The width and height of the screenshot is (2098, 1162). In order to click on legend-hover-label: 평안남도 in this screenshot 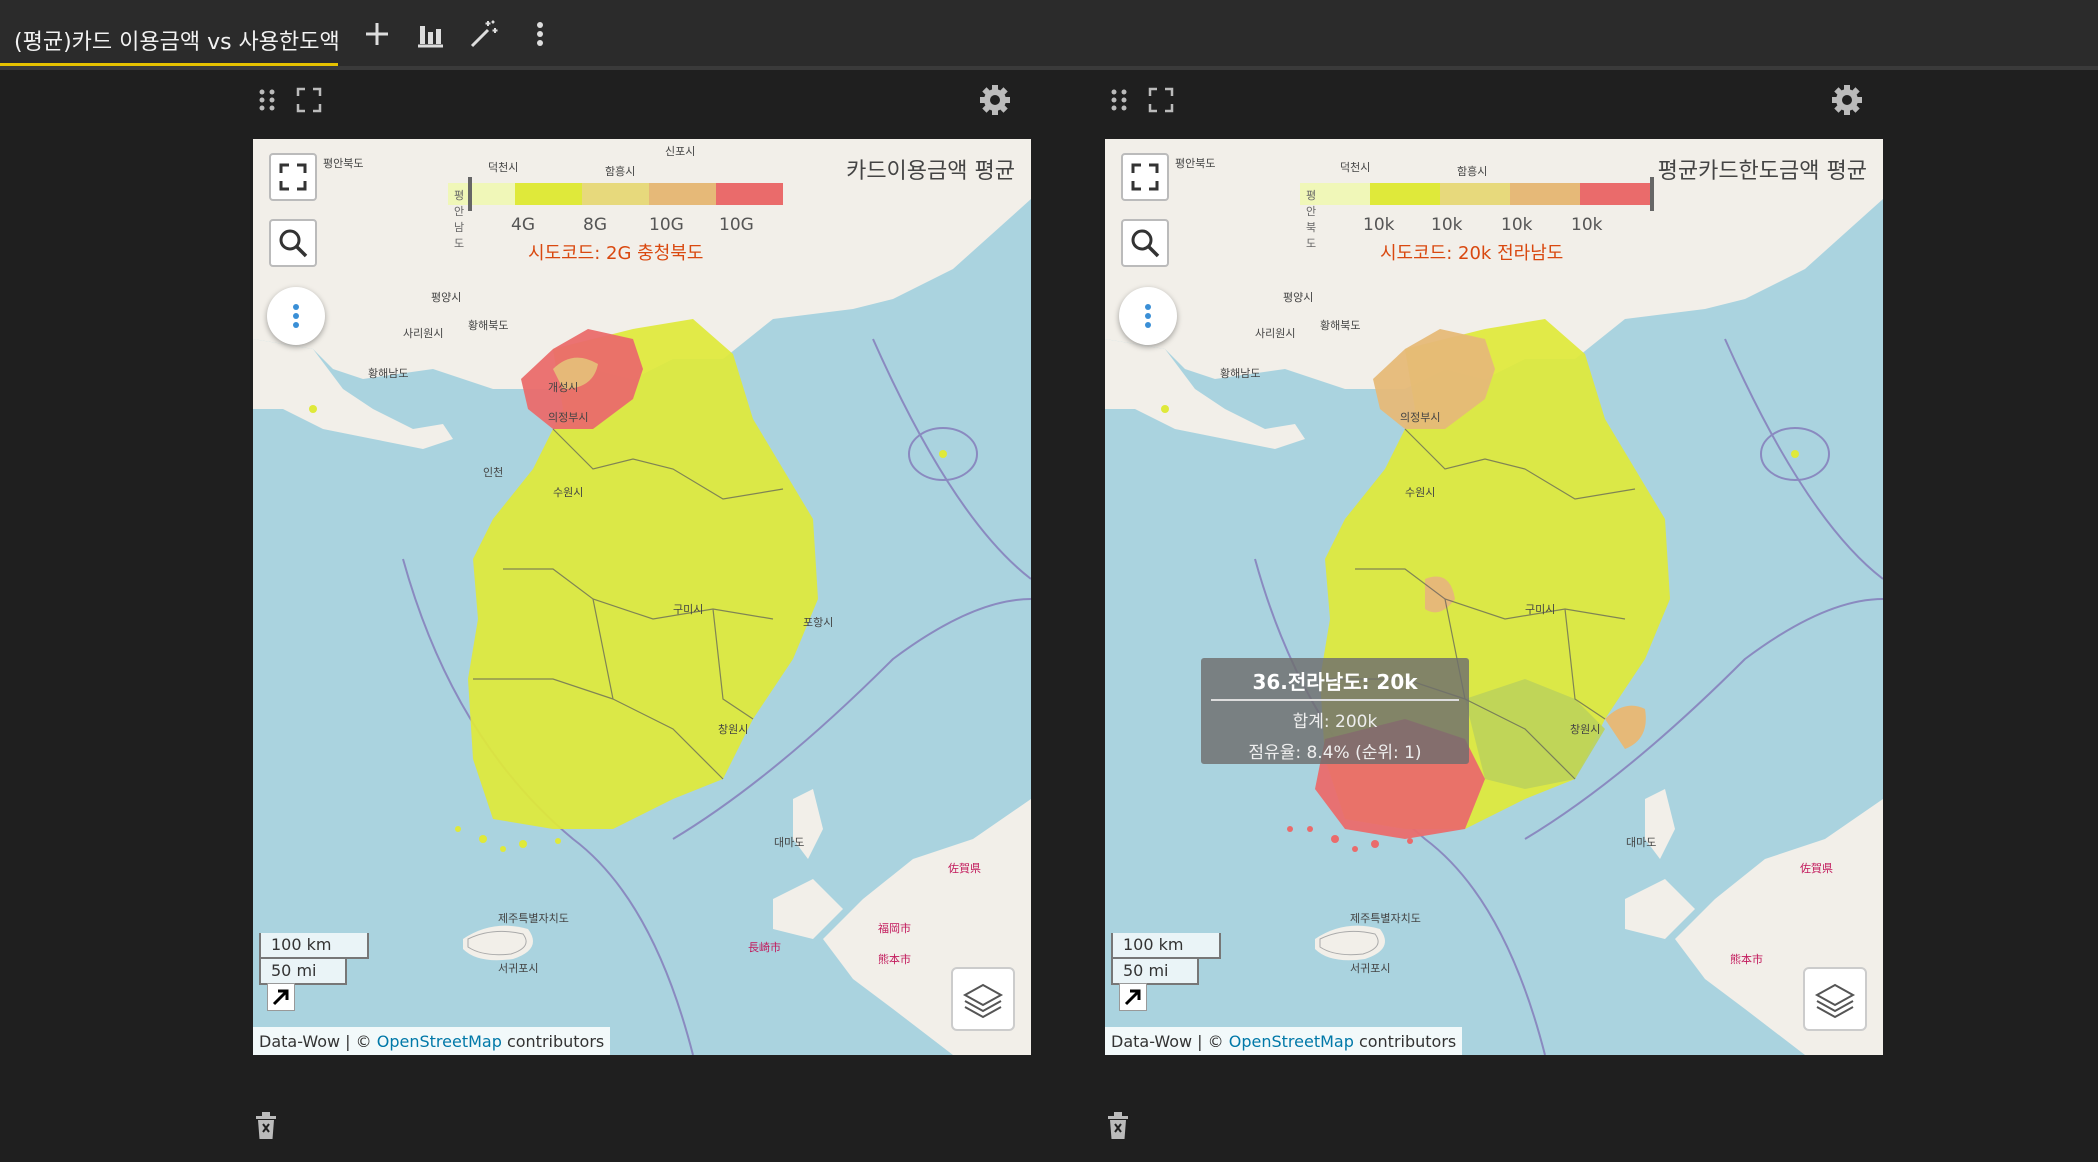, I will do `click(459, 219)`.